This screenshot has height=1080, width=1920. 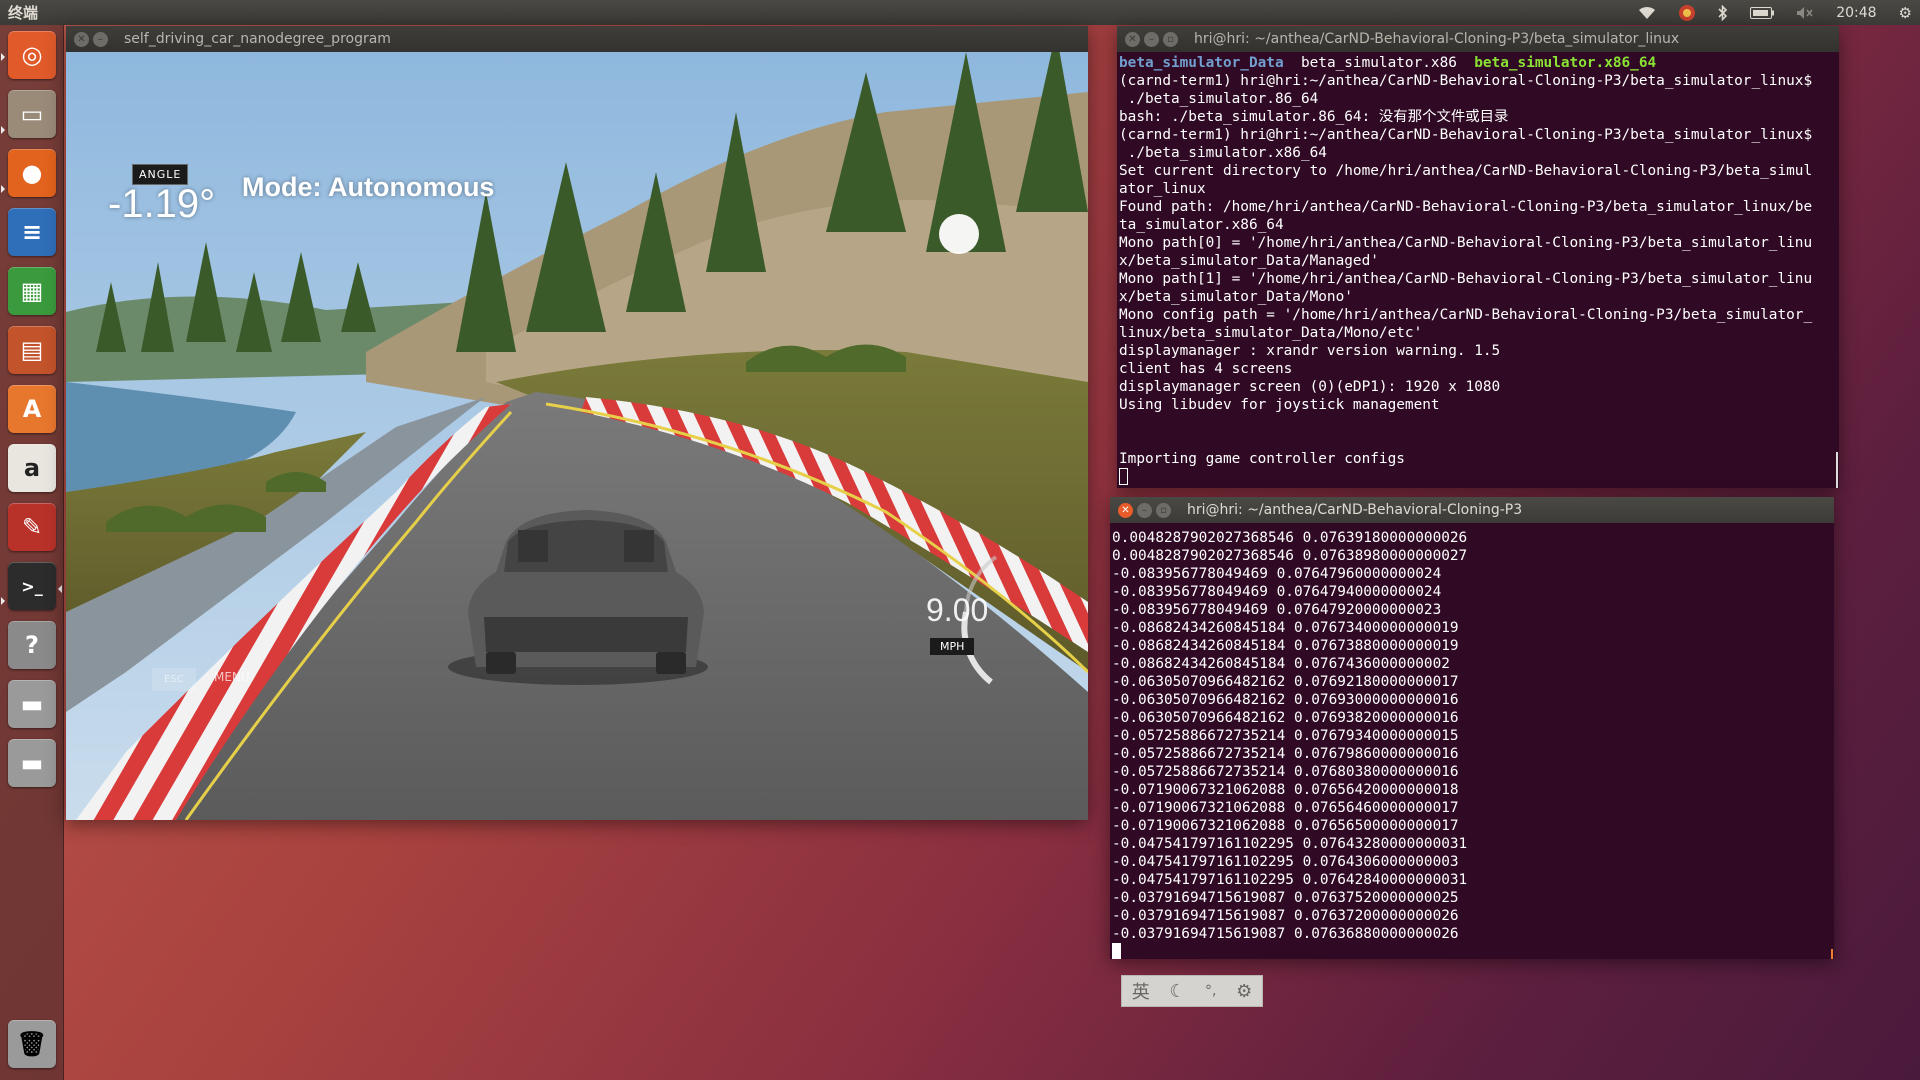 I want to click on terminal-line: -0.08682434260845184 0.07673880000000019, so click(x=1285, y=646).